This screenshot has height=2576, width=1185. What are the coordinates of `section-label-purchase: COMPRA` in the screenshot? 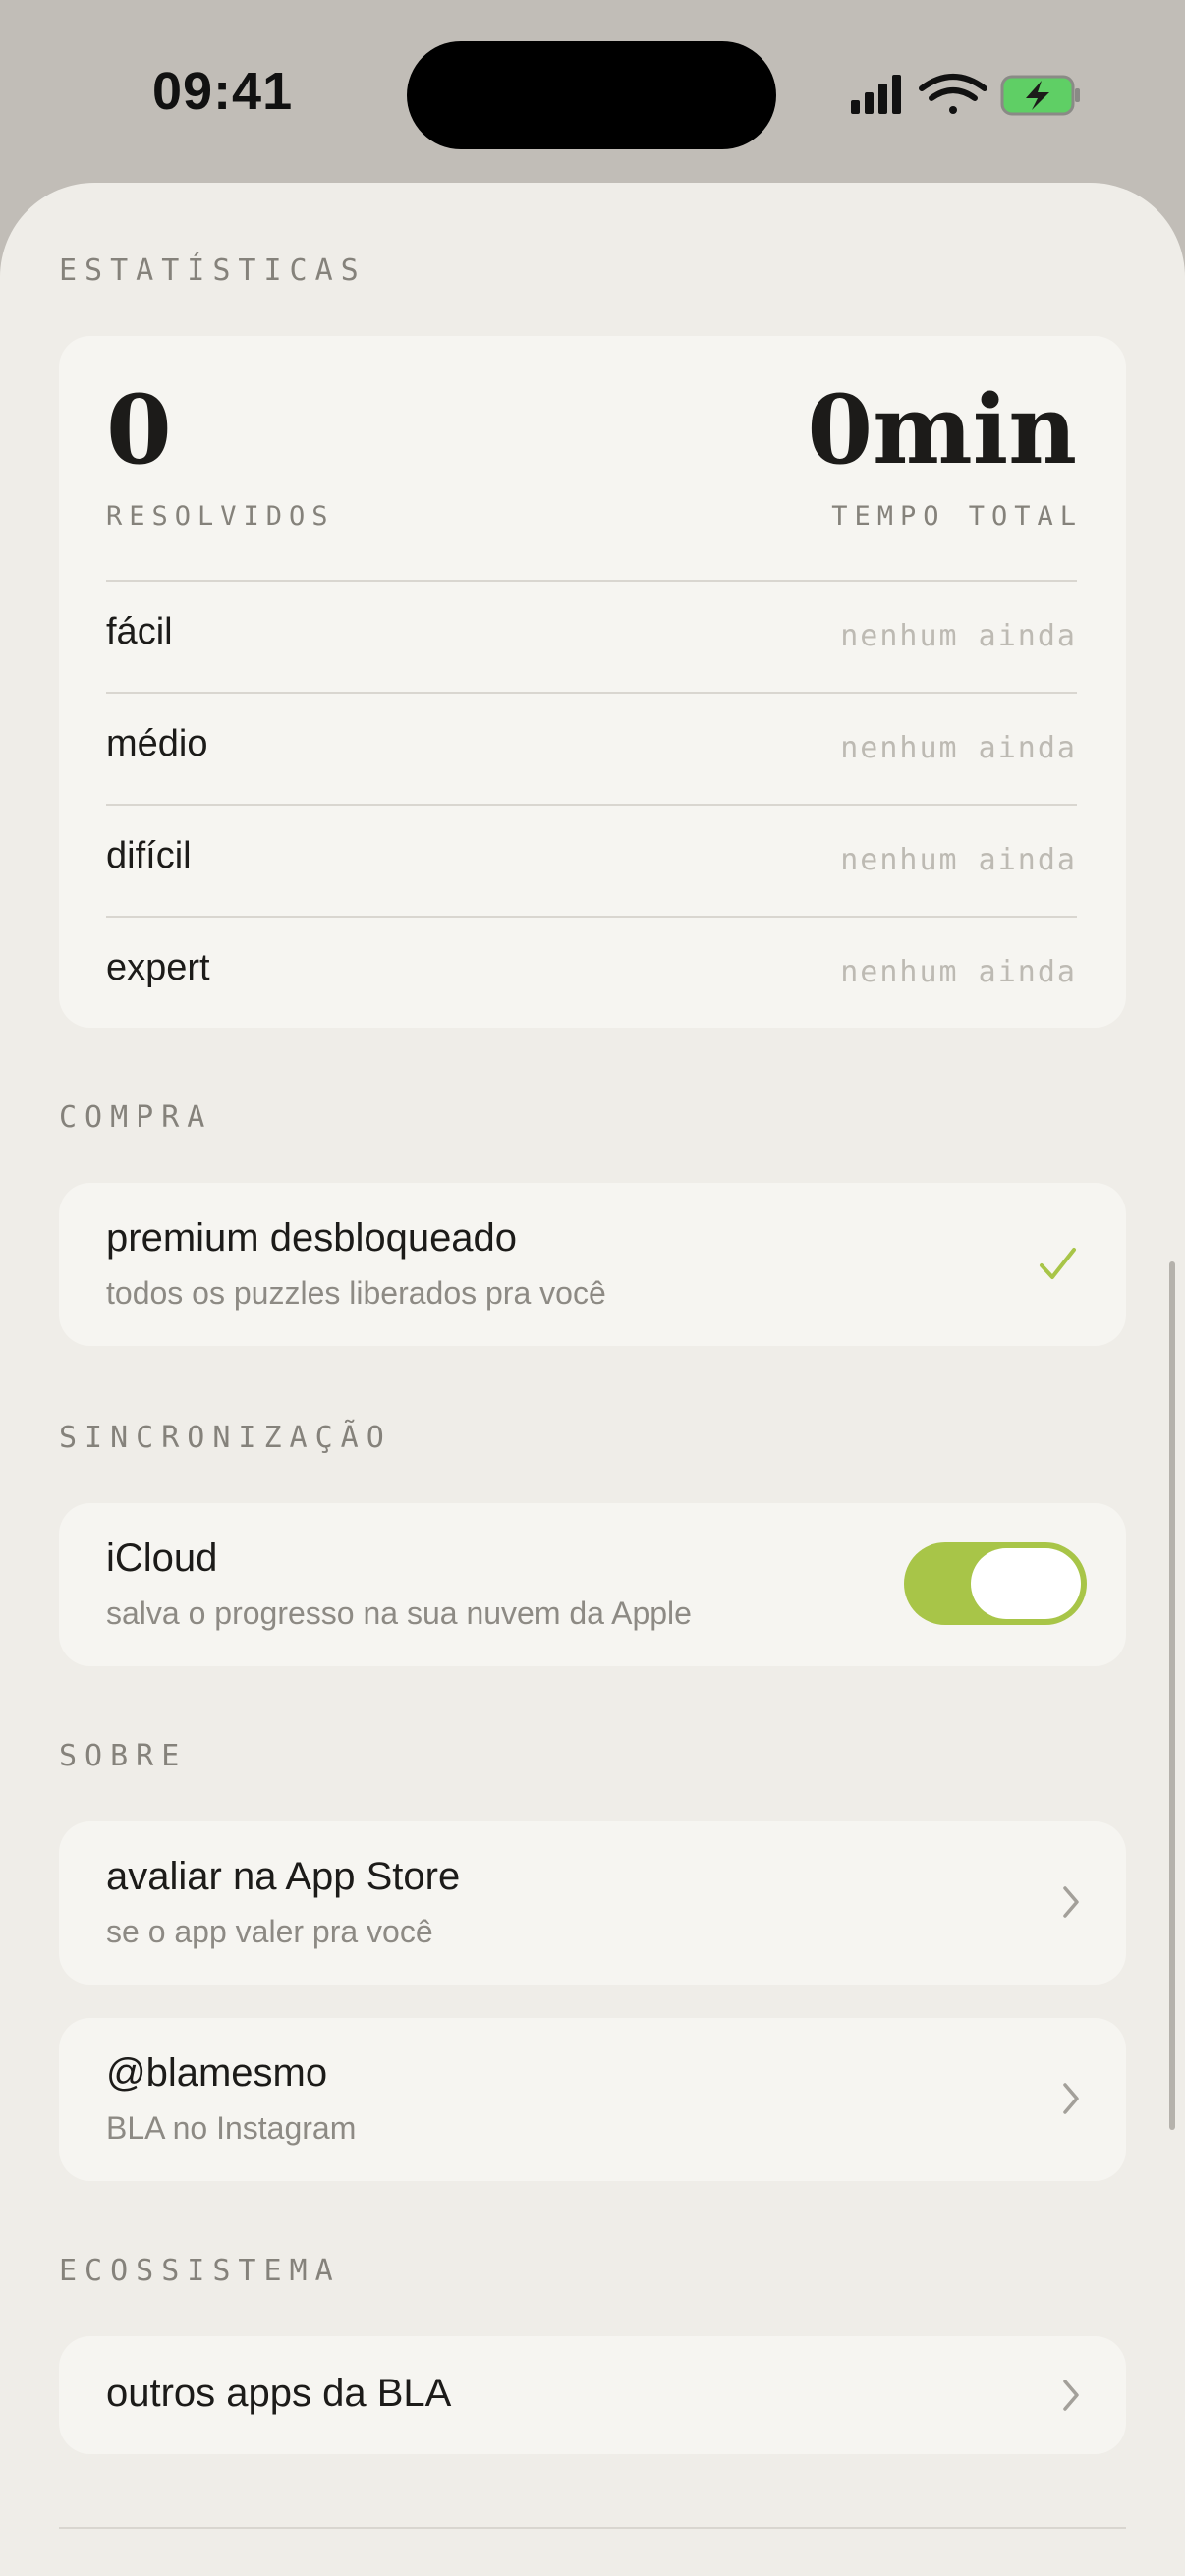 It's located at (136, 1117).